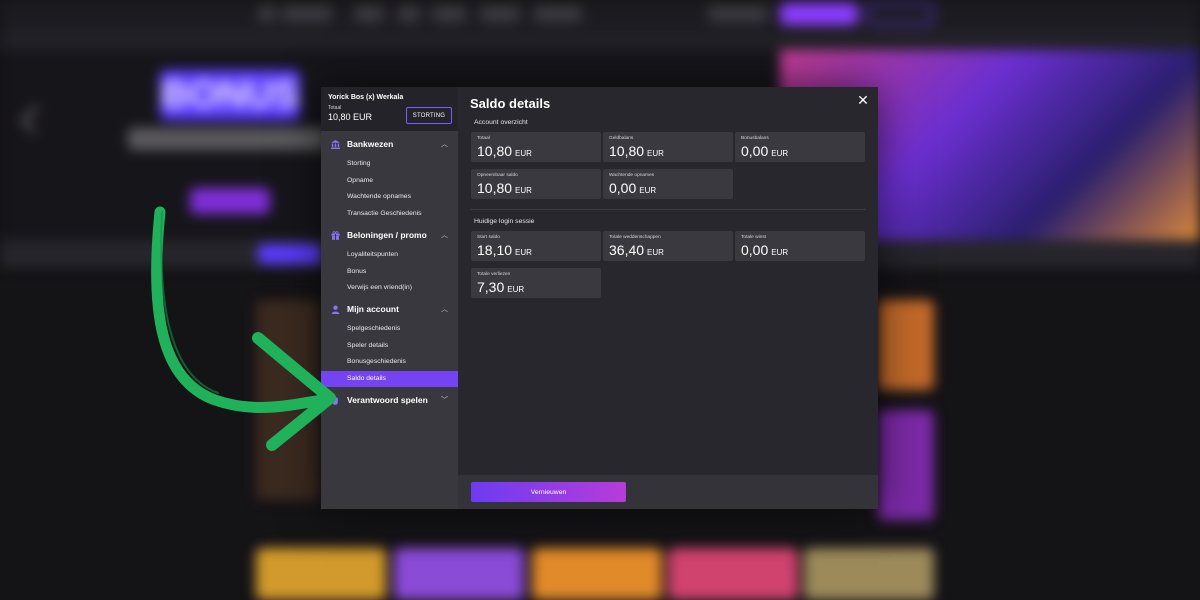 The image size is (1200, 600). What do you see at coordinates (389, 362) in the screenshot?
I see `sidebar-item-bonusgeschiedenis: Bonusgeschiedenis` at bounding box center [389, 362].